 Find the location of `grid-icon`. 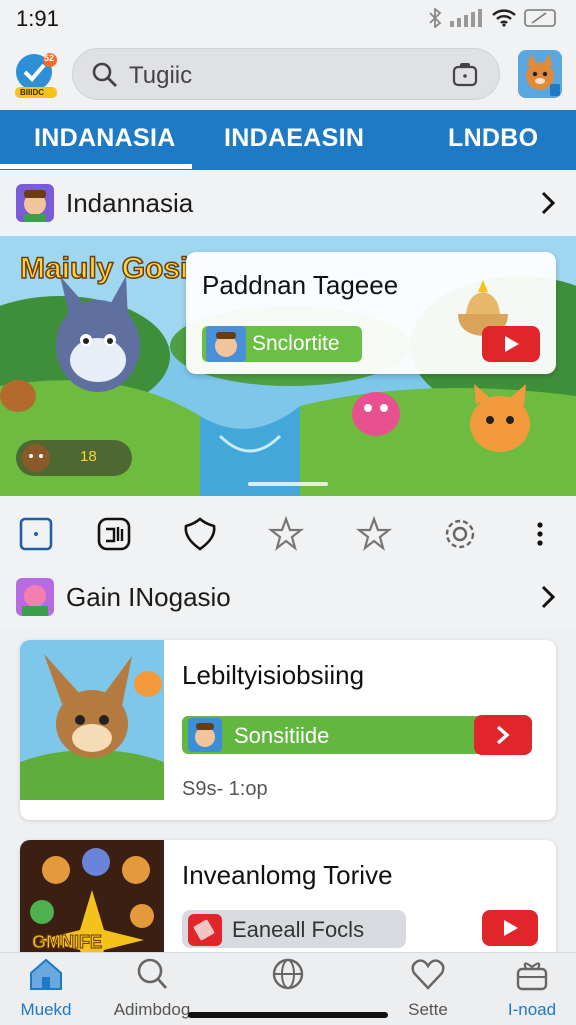

grid-icon is located at coordinates (114, 534).